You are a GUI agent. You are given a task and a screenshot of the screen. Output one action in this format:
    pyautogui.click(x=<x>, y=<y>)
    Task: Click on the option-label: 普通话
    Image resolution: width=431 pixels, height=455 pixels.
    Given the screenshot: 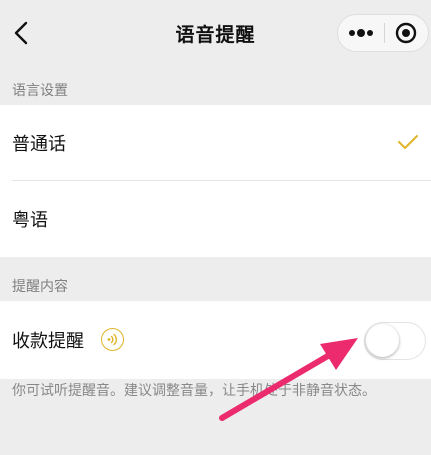 What is the action you would take?
    pyautogui.click(x=39, y=144)
    